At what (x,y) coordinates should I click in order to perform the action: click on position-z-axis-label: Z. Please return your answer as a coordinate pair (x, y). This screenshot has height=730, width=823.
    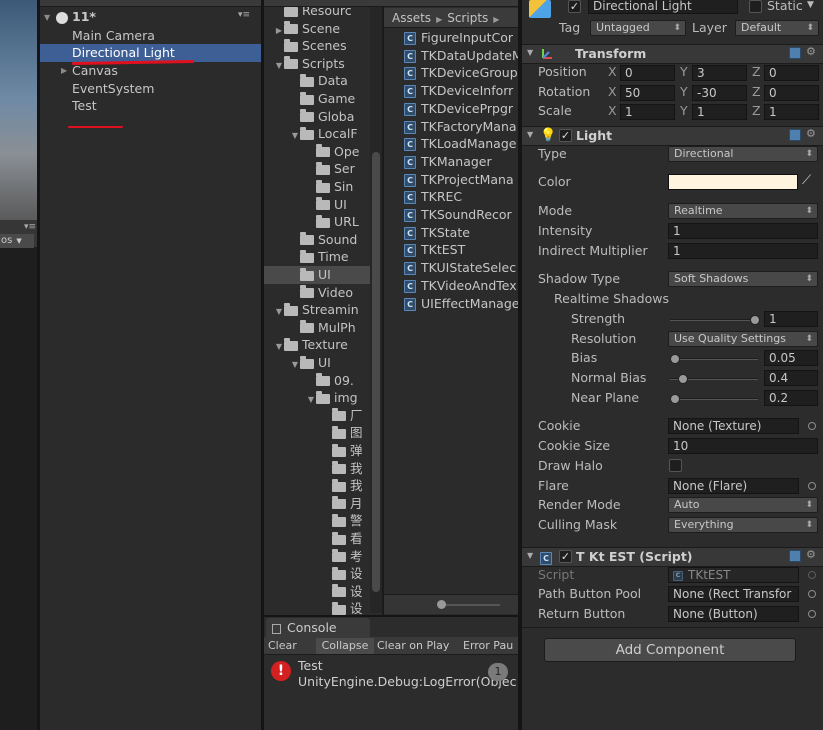
    Looking at the image, I should click on (756, 71).